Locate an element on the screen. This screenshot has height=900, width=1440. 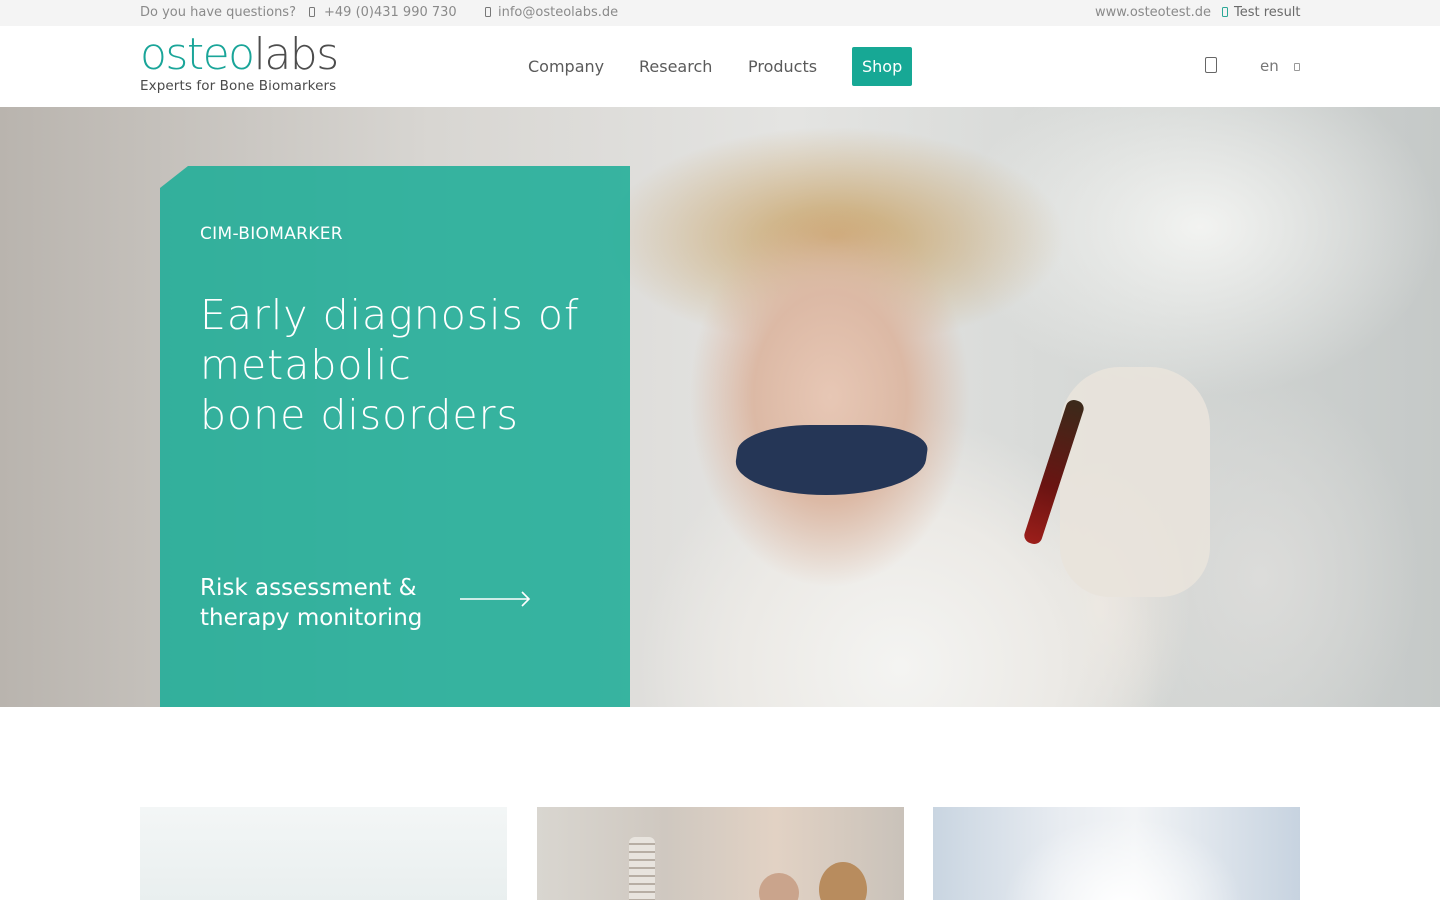
test-result-link: Test result is located at coordinates (1261, 13).